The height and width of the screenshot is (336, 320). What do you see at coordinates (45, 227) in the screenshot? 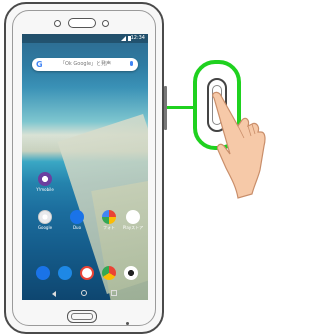
I see `google-label: Google` at bounding box center [45, 227].